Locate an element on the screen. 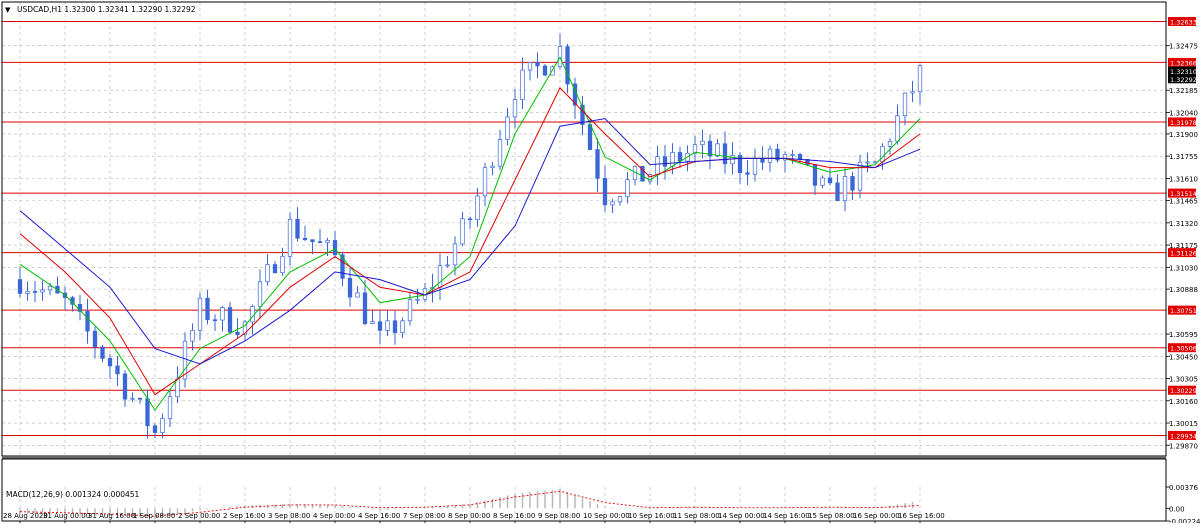 The height and width of the screenshot is (527, 1200). time-axis-label: 10 Sep 16:00 is located at coordinates (651, 516).